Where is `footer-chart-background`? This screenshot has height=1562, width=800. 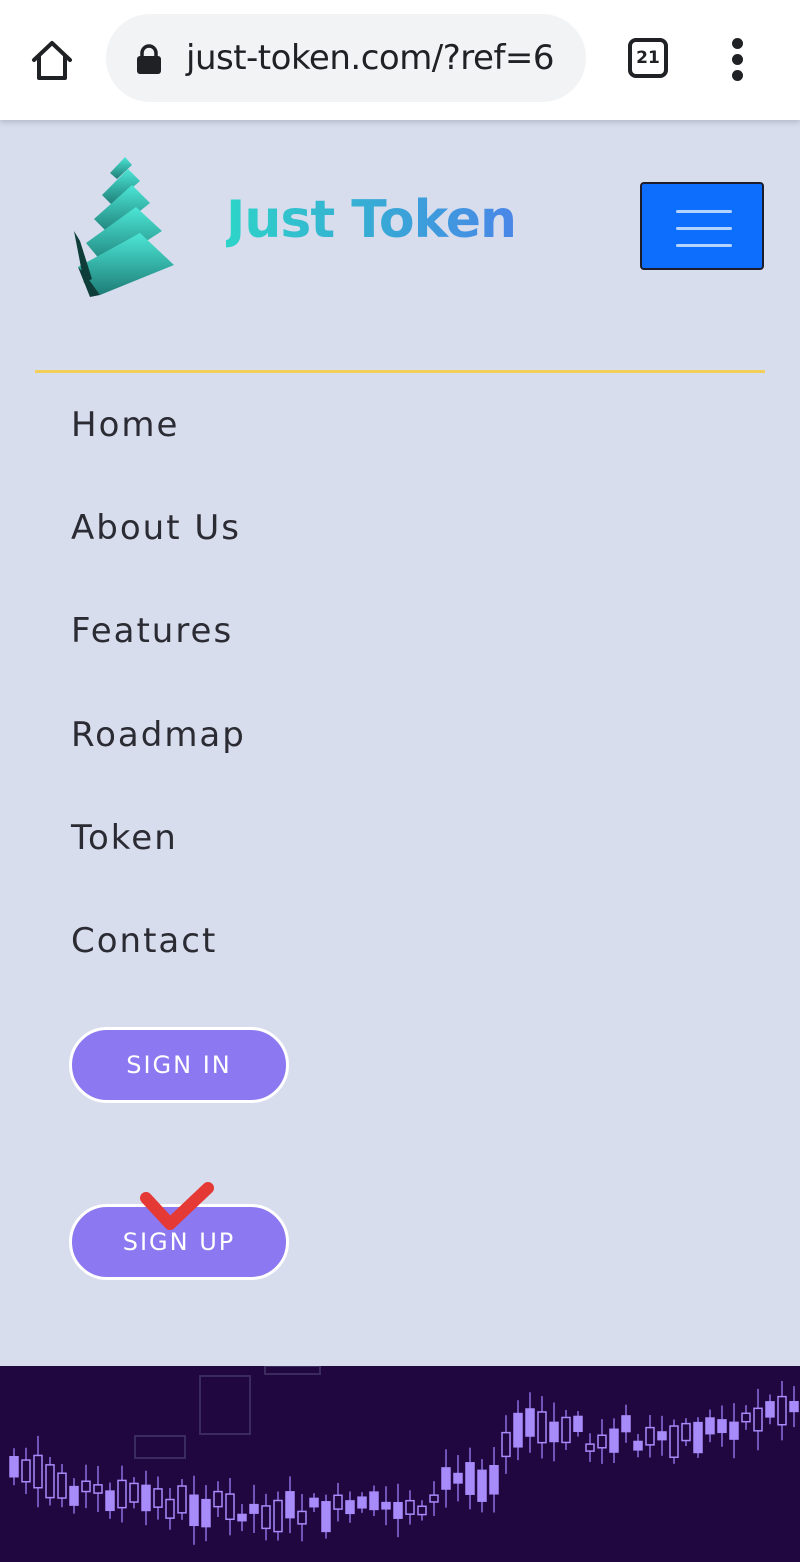 footer-chart-background is located at coordinates (400, 1464).